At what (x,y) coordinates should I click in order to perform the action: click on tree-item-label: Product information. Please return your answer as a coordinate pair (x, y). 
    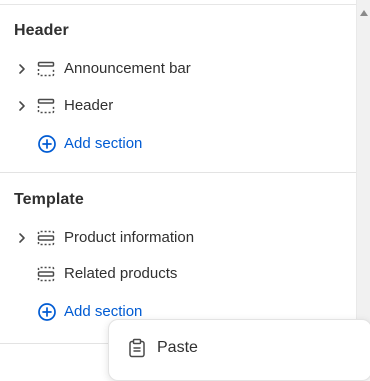
    Looking at the image, I should click on (129, 237).